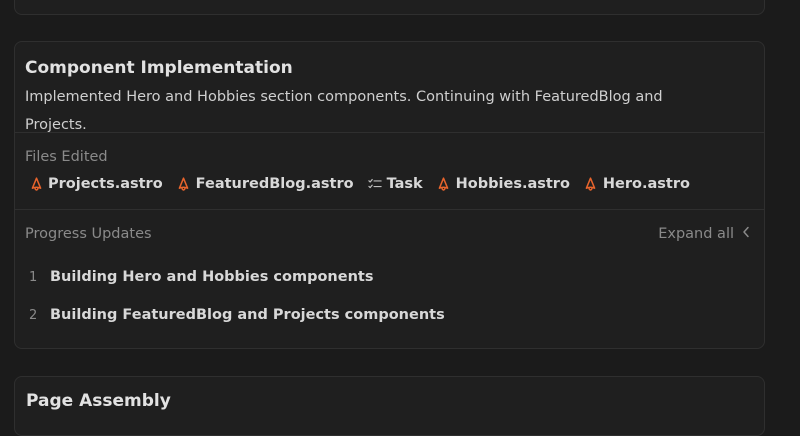 This screenshot has width=800, height=436. What do you see at coordinates (389, 7) in the screenshot?
I see `previous-section-card` at bounding box center [389, 7].